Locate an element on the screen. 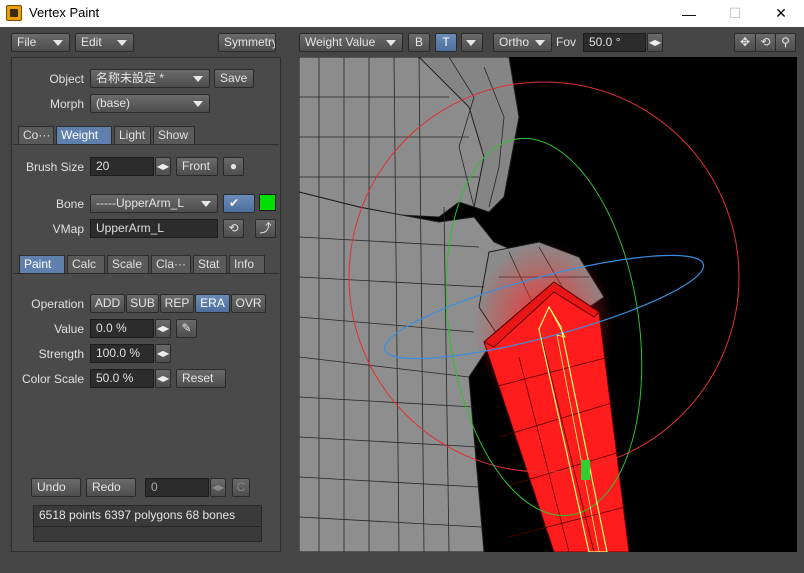 This screenshot has height=573, width=804. brush-size-spinner: ◀▶ is located at coordinates (163, 166).